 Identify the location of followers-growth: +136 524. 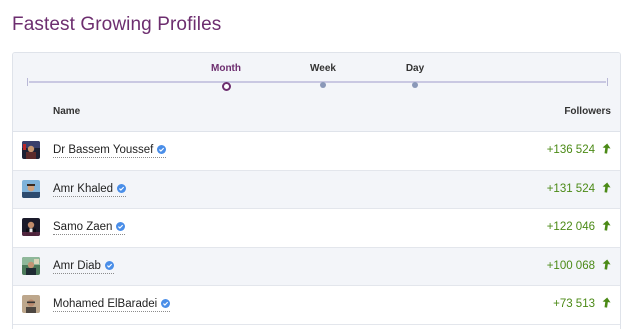
(570, 150).